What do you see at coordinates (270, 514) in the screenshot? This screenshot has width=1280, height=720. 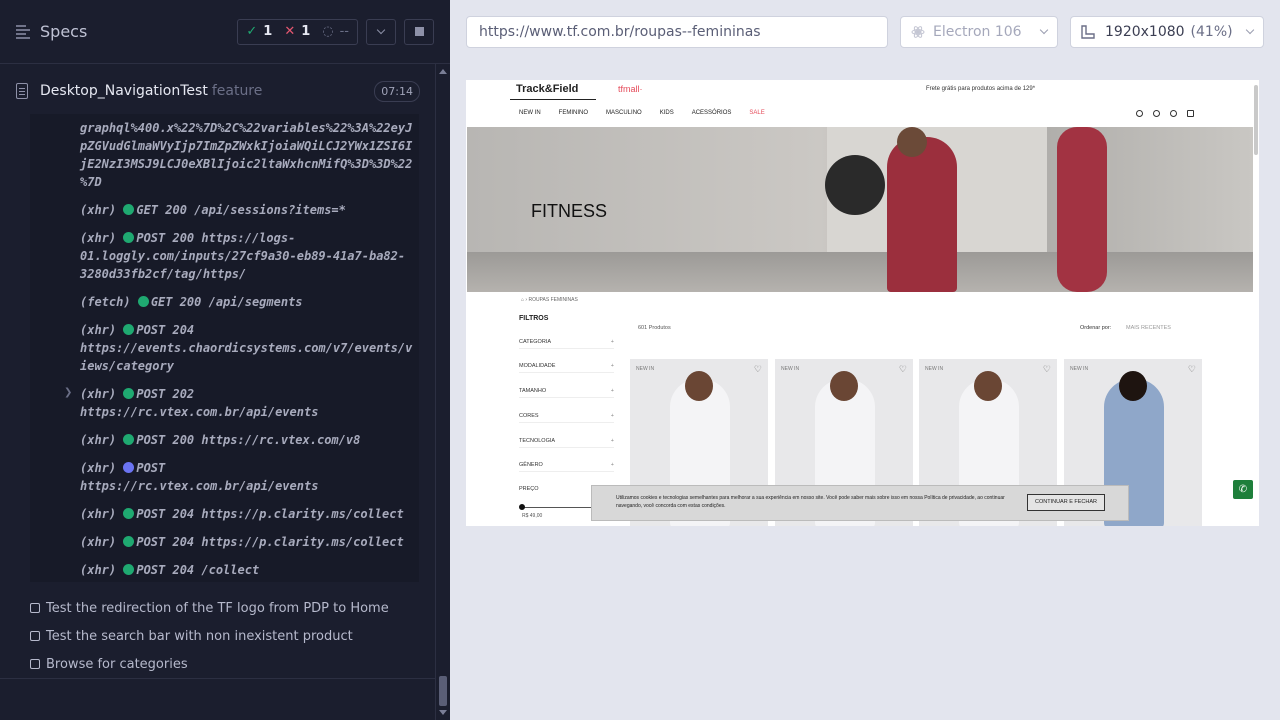 I see `log-status: POST 204 https://p.clarity.ms/collect` at bounding box center [270, 514].